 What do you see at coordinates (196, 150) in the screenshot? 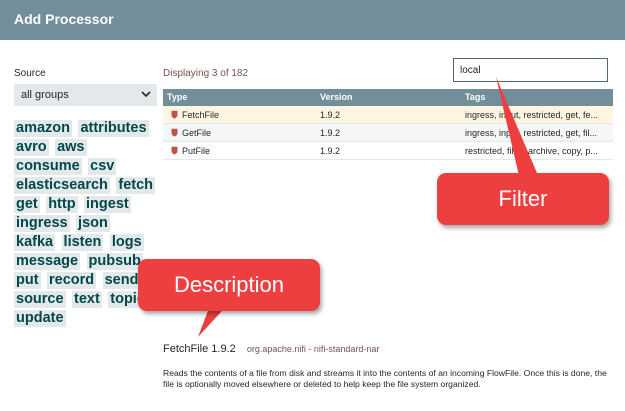
I see `row-type: PutFile` at bounding box center [196, 150].